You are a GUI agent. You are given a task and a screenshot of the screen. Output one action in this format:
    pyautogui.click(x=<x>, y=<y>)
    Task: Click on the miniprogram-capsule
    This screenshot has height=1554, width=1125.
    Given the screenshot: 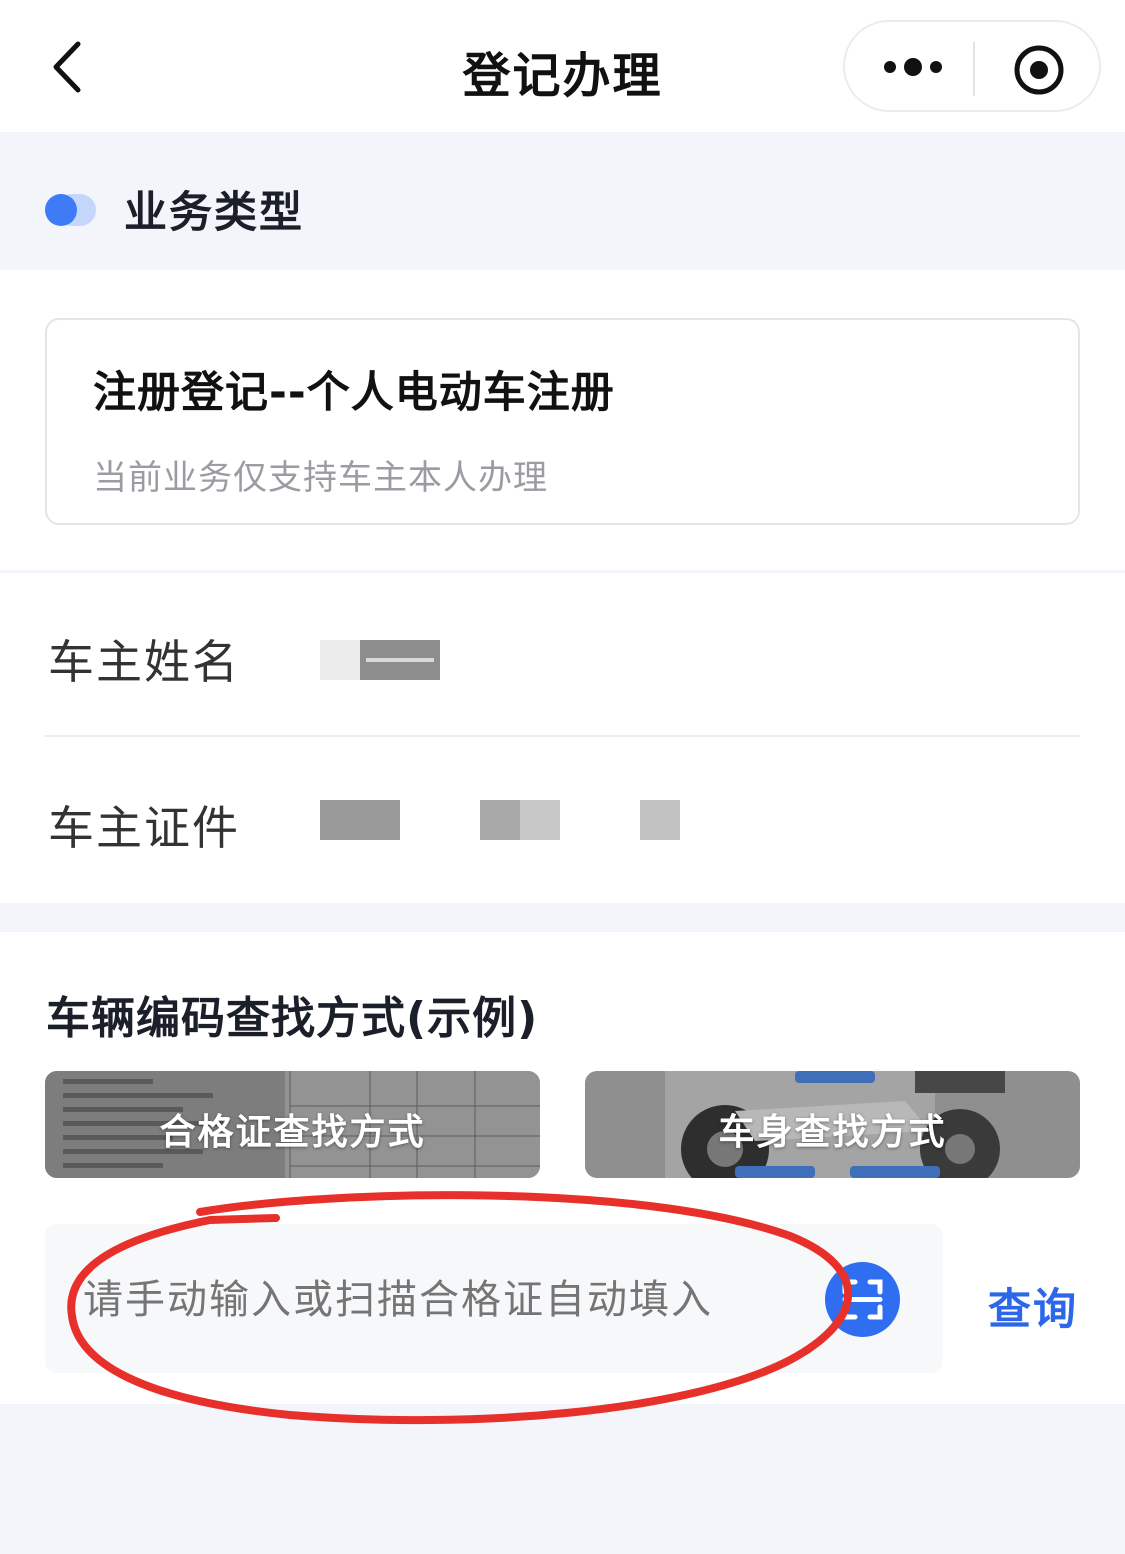 What is the action you would take?
    pyautogui.click(x=972, y=66)
    